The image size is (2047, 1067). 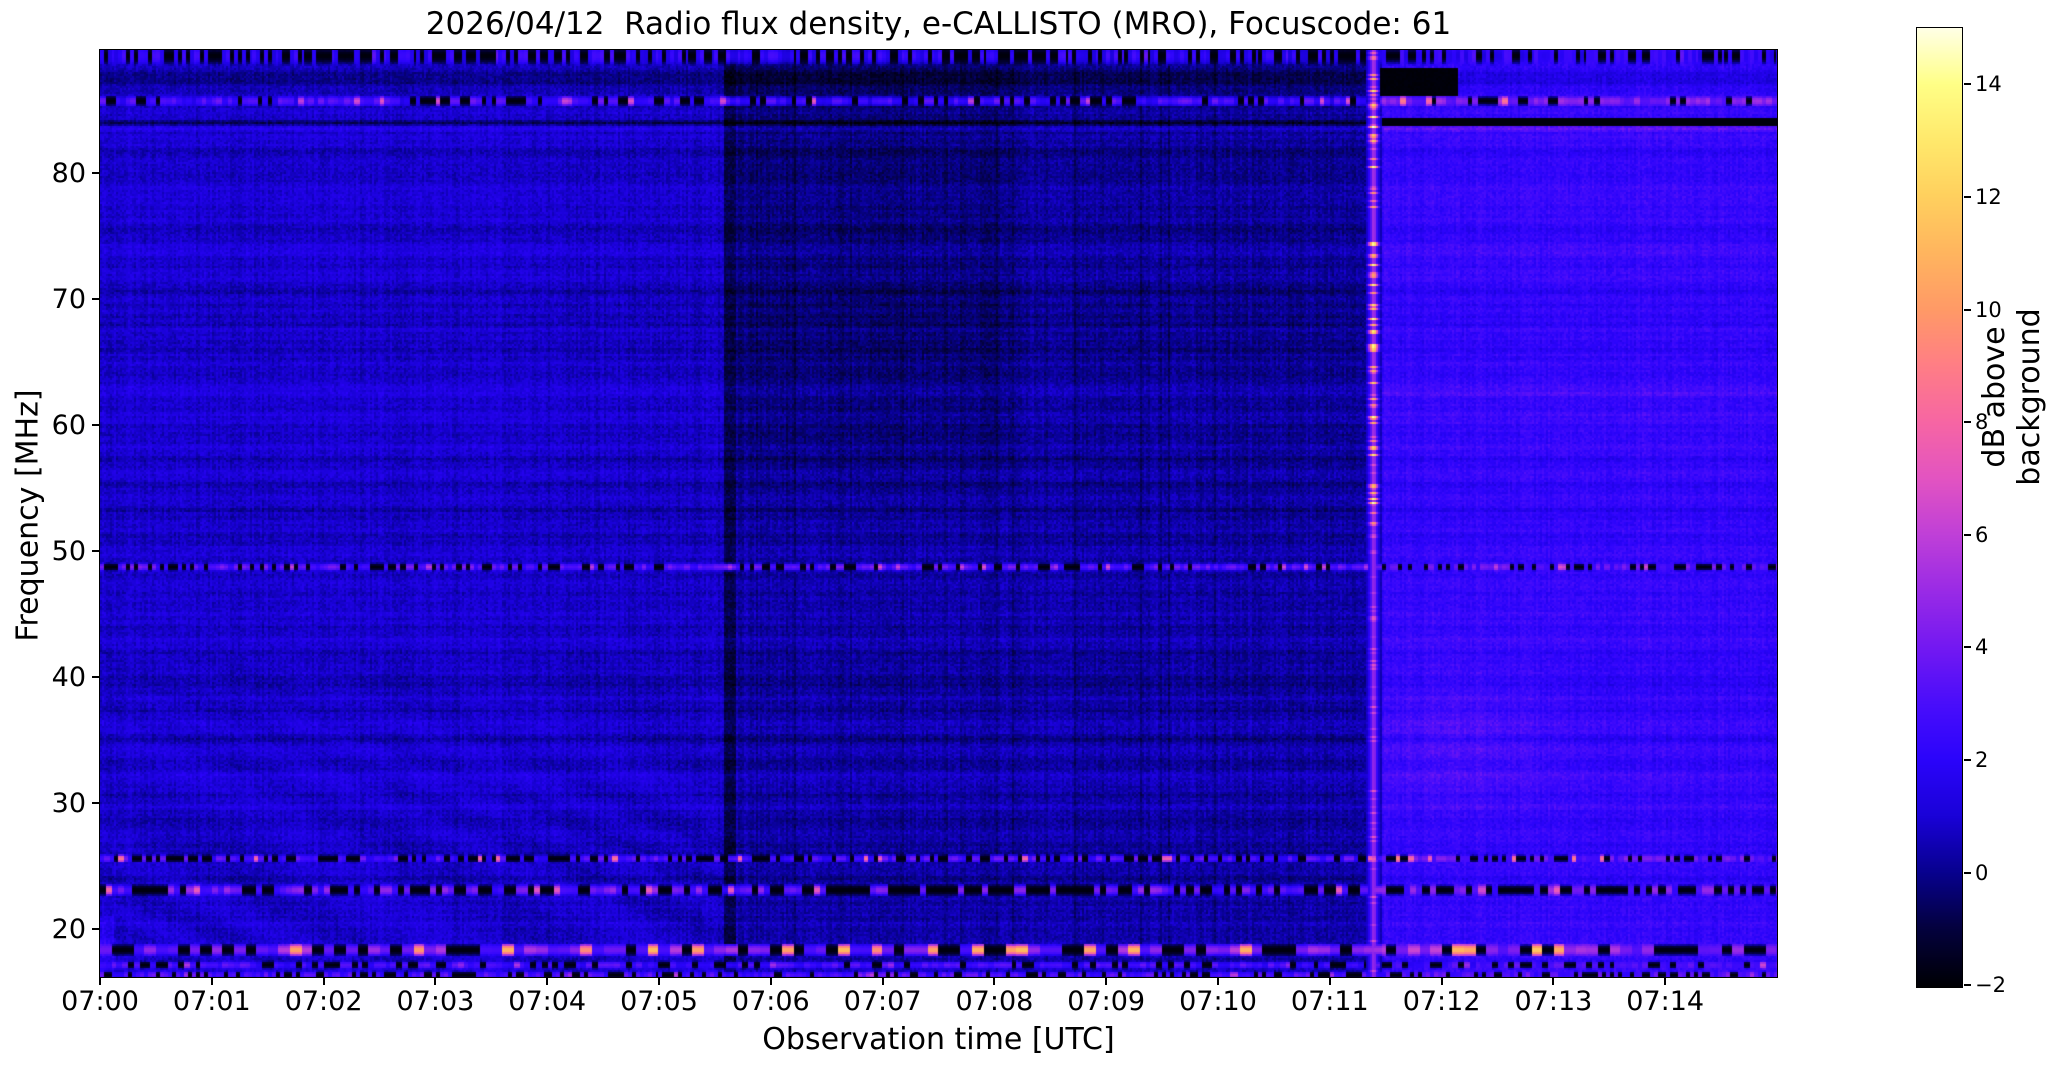 I want to click on x-axis-label: Observation time [UTC], so click(x=938, y=1039).